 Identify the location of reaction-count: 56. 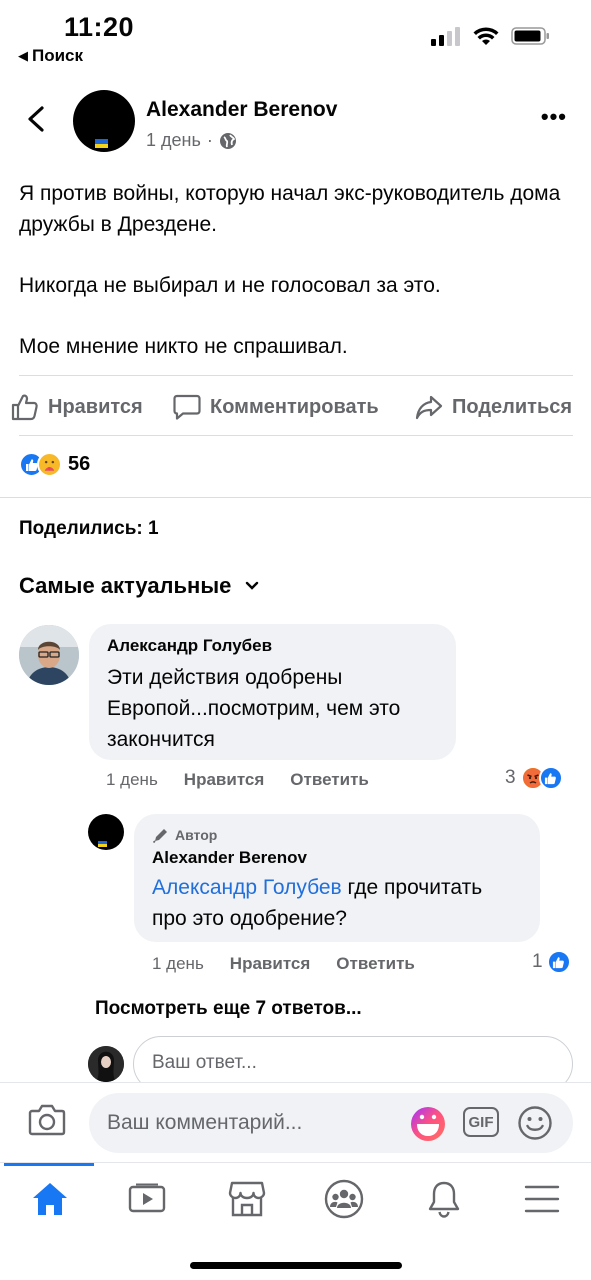
(79, 464).